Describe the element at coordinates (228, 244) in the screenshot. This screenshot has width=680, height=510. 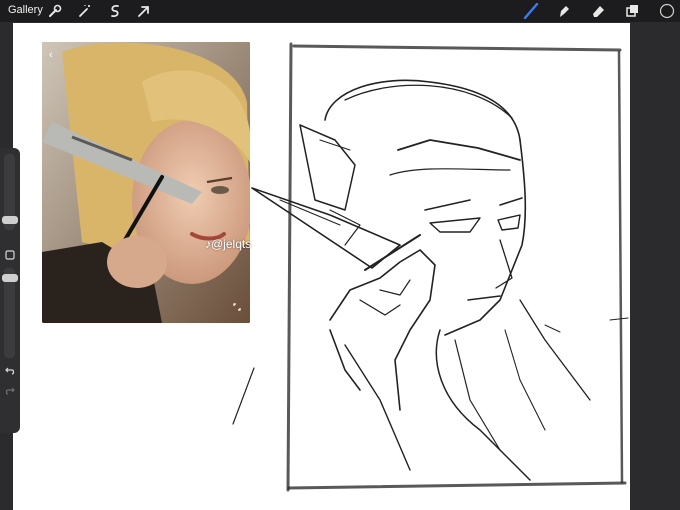
I see `reference-watermark: ♪@jelqts` at that location.